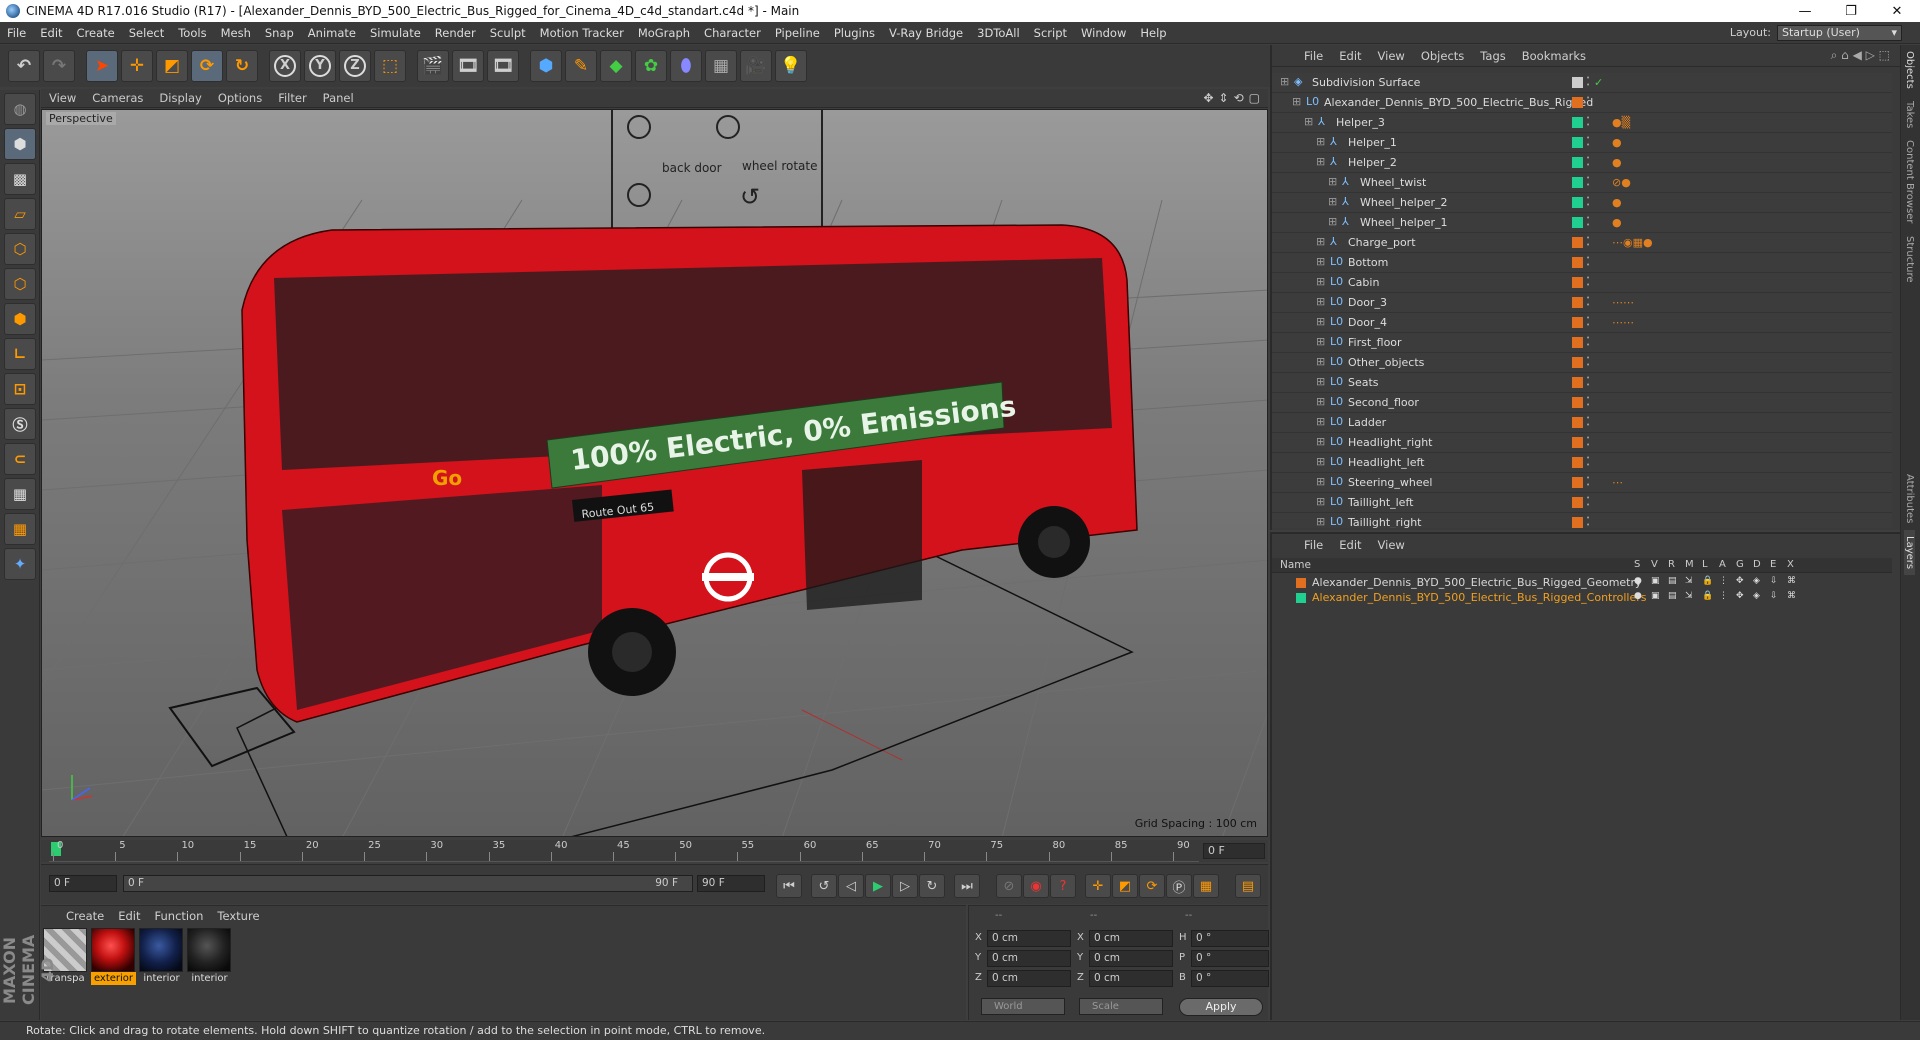 The image size is (1920, 1040). What do you see at coordinates (179, 916) in the screenshot?
I see `material-menu-function: Function` at bounding box center [179, 916].